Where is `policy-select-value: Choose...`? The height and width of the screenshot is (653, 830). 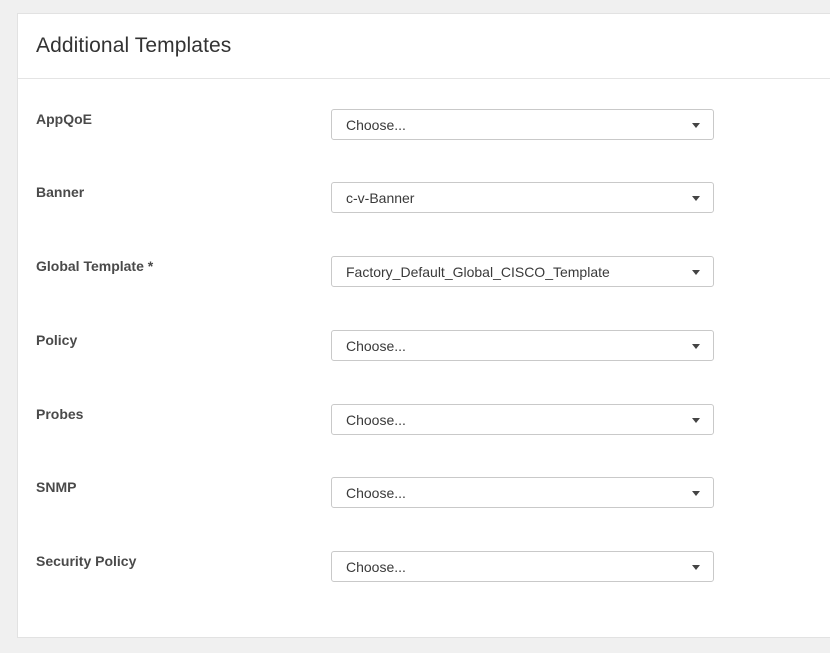 policy-select-value: Choose... is located at coordinates (376, 346).